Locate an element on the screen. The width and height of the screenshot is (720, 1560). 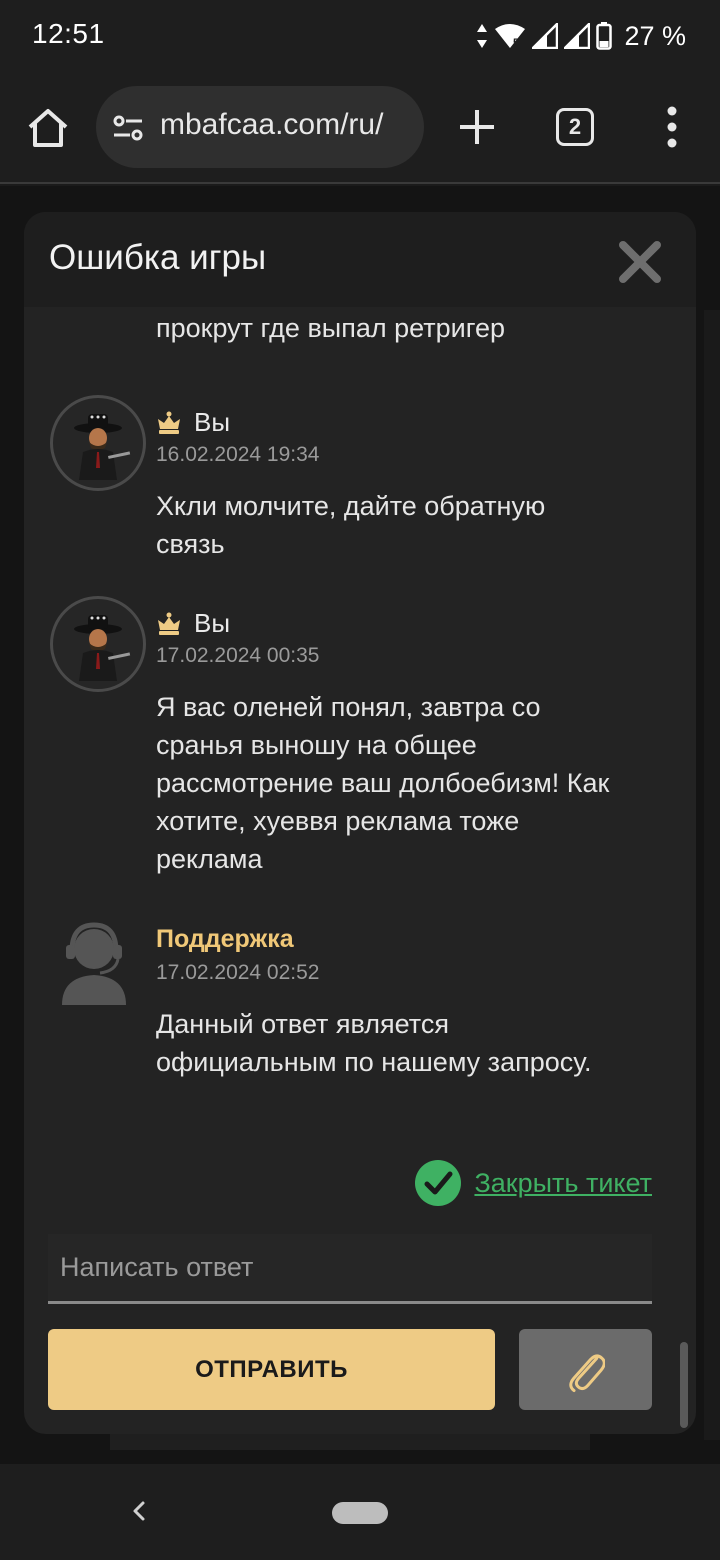
browser-toolbar: mbafcaa.com/ru/ 2 is located at coordinates (360, 128).